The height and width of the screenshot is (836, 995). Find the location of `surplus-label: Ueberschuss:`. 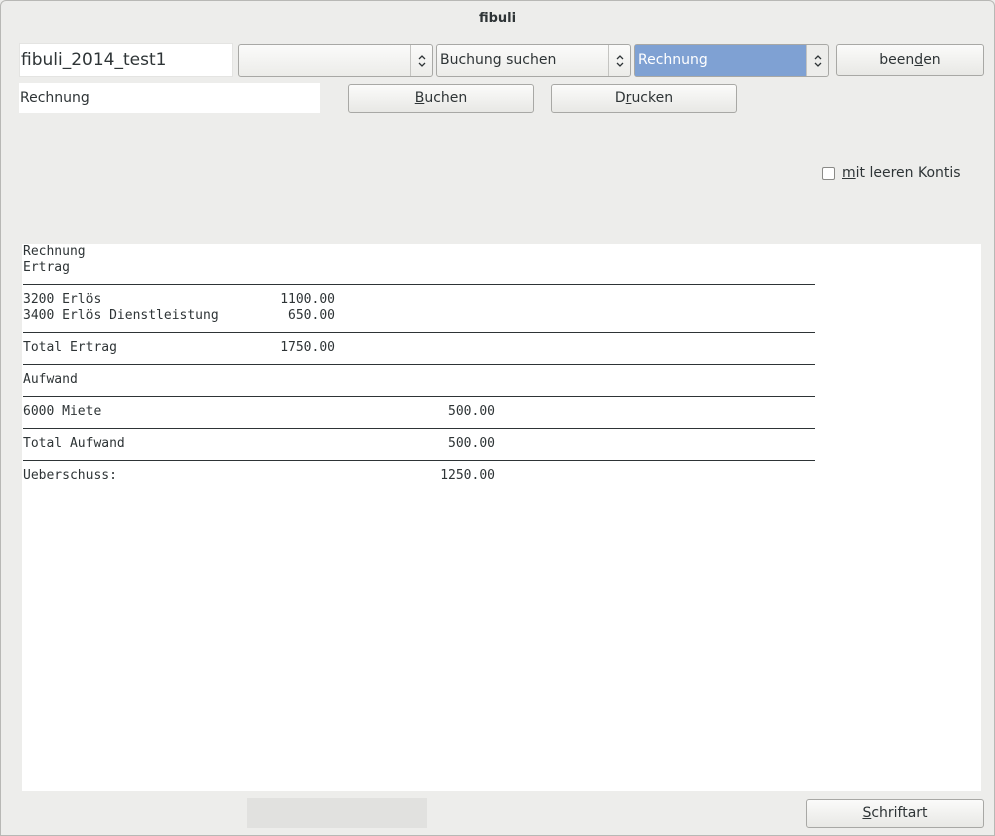

surplus-label: Ueberschuss: is located at coordinates (70, 475).